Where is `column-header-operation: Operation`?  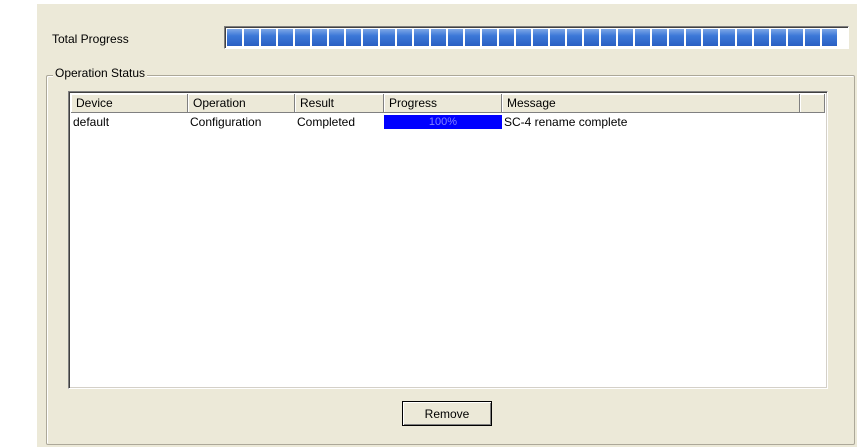
column-header-operation: Operation is located at coordinates (241, 103).